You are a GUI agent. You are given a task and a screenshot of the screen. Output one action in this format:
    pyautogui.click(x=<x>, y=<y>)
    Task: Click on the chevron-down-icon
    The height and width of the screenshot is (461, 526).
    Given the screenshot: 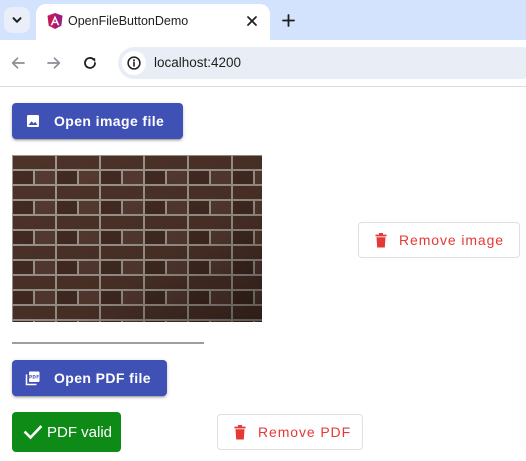 What is the action you would take?
    pyautogui.click(x=17, y=20)
    